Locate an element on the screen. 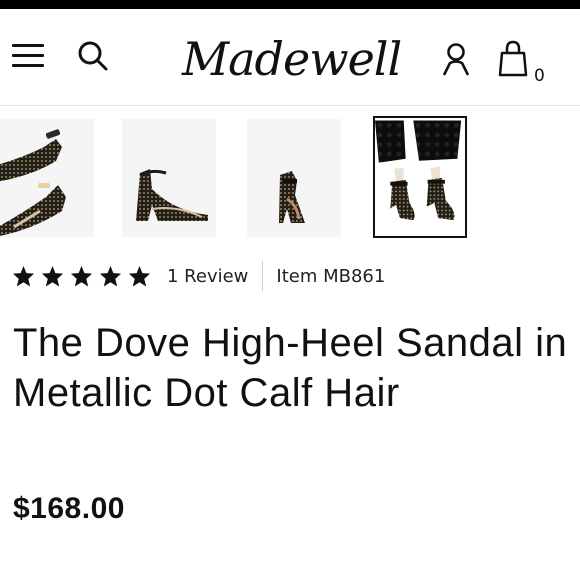  menu-icon is located at coordinates (29, 56).